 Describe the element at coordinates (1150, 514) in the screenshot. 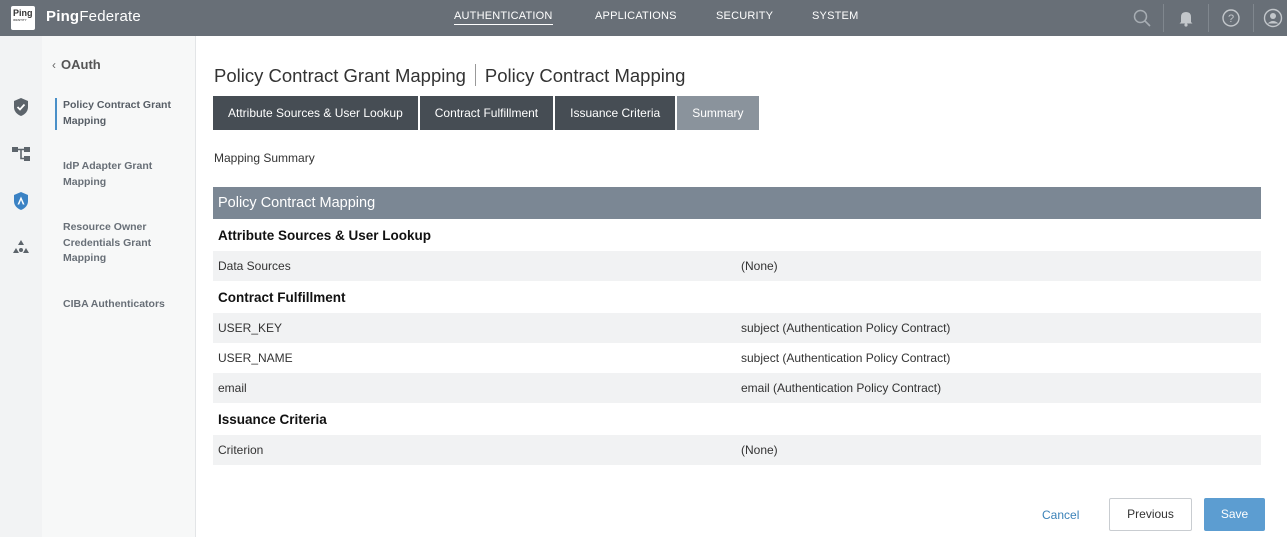

I see `previous-button: Previous` at that location.